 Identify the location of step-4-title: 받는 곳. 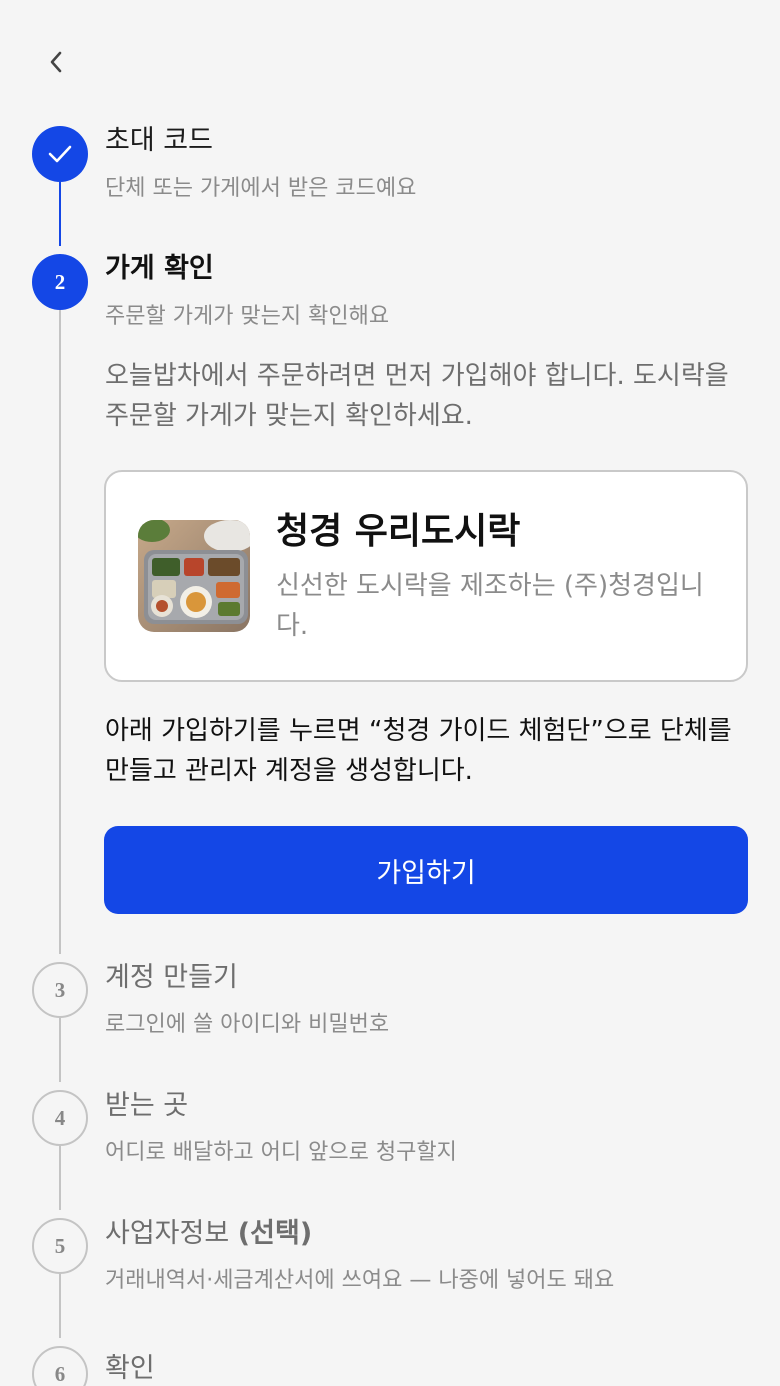
(147, 1105).